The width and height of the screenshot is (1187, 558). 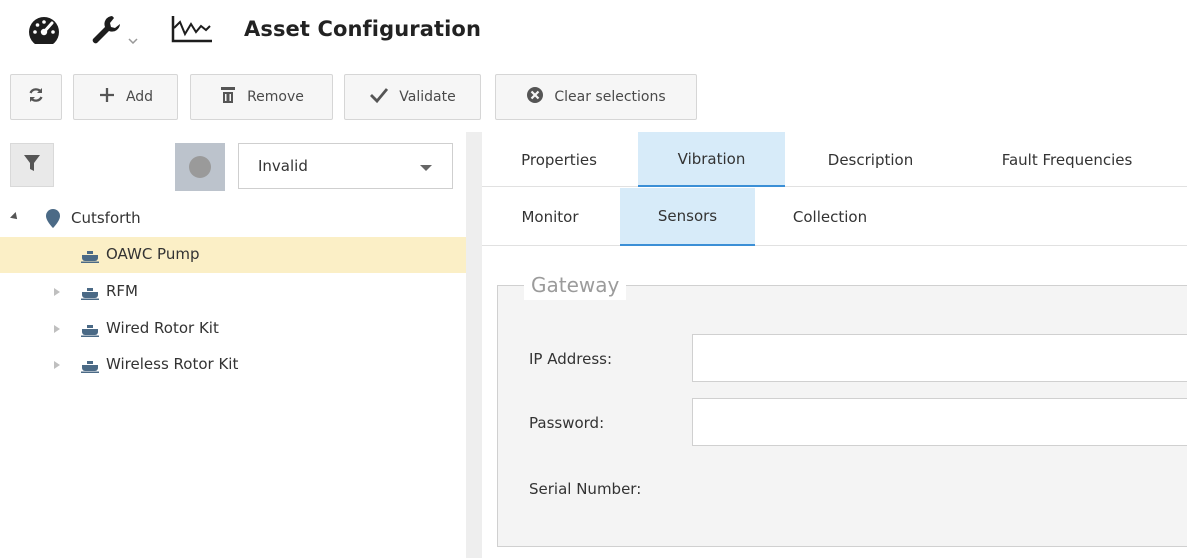 What do you see at coordinates (106, 218) in the screenshot?
I see `tree-root-label: Cutsforth` at bounding box center [106, 218].